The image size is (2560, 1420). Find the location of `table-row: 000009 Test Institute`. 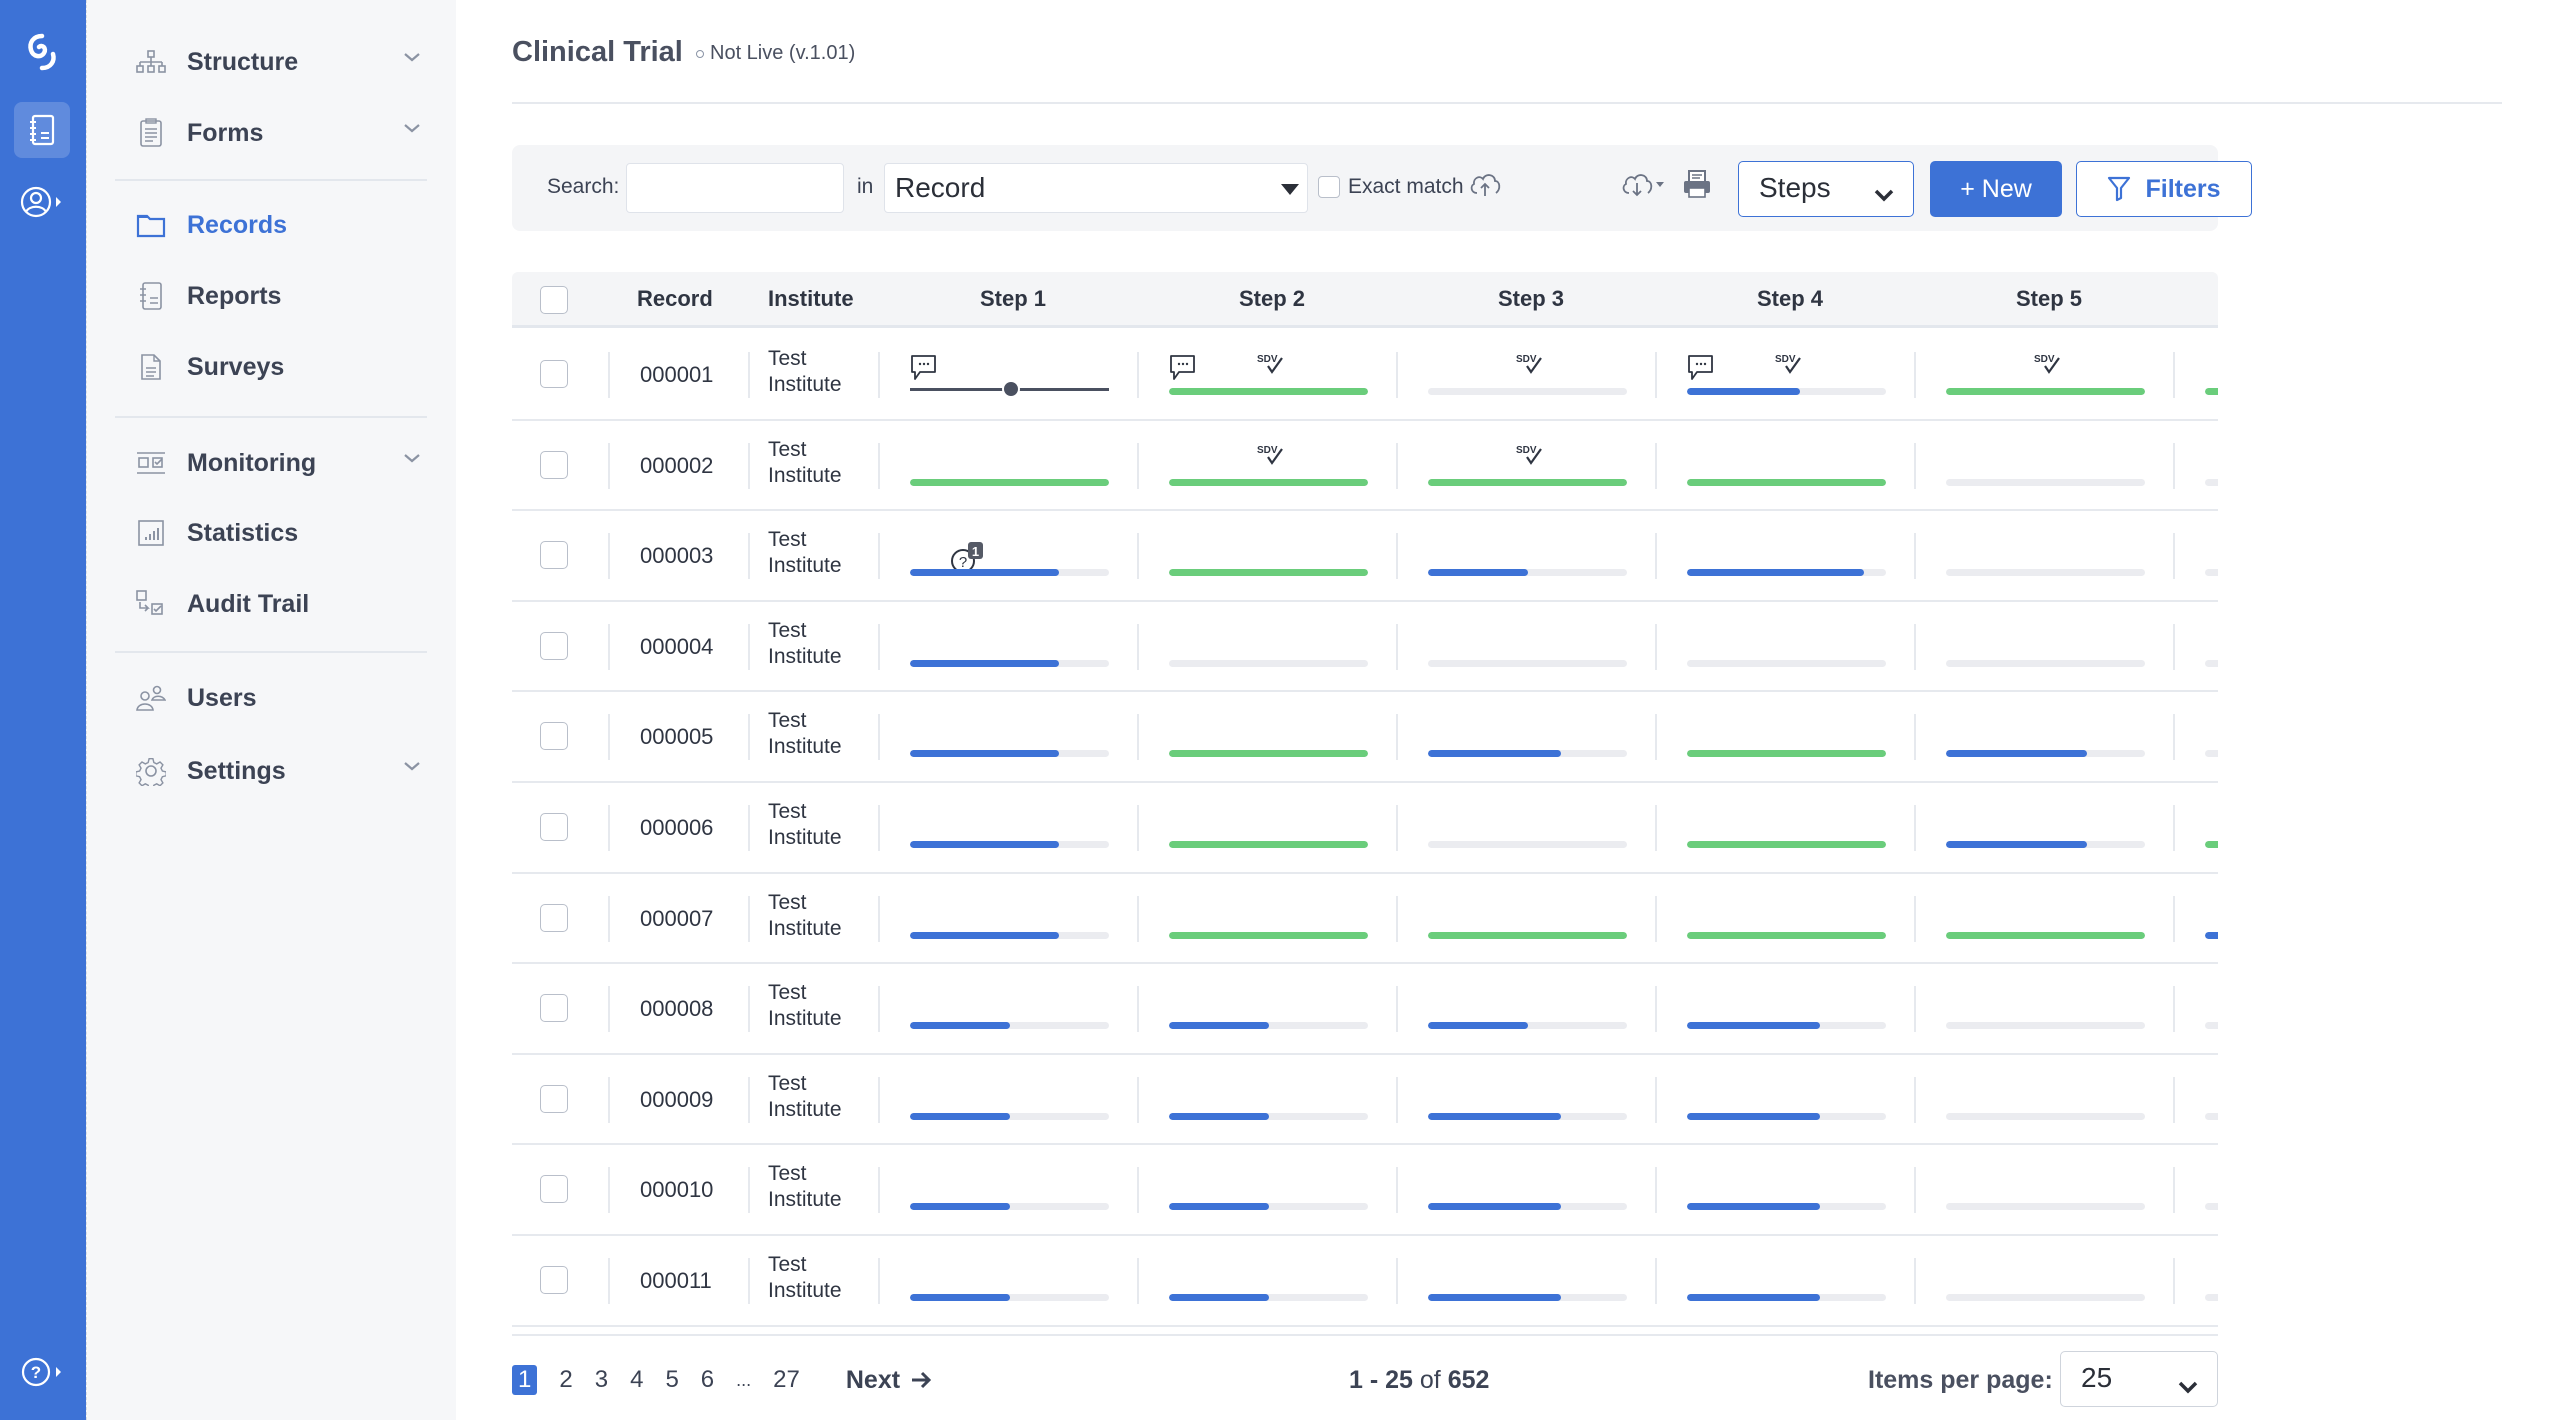

table-row: 000009 Test Institute is located at coordinates (1365, 1100).